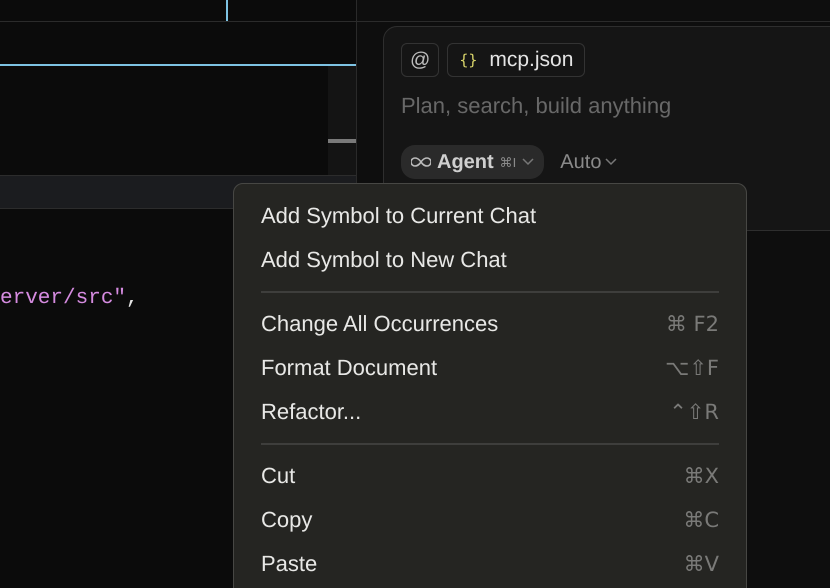 This screenshot has height=588, width=830. What do you see at coordinates (379, 324) in the screenshot?
I see `menu-item-label: Change All Occurrences` at bounding box center [379, 324].